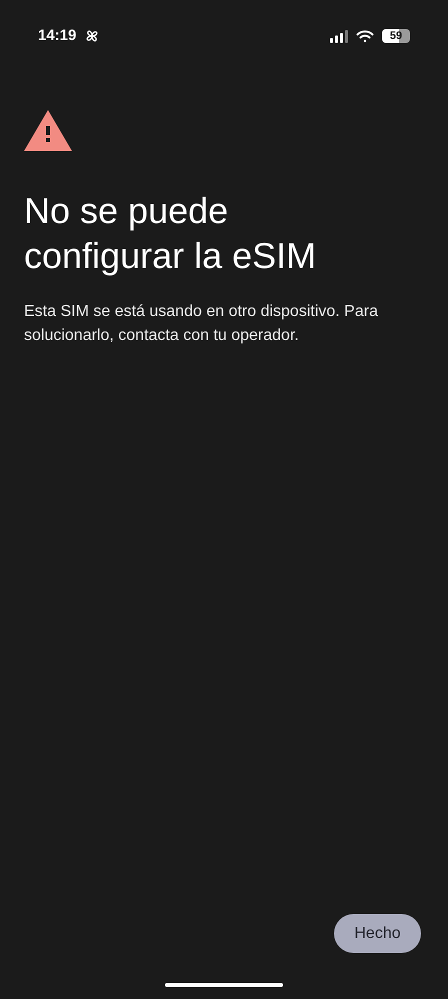 The height and width of the screenshot is (999, 448). Describe the element at coordinates (57, 36) in the screenshot. I see `status-time: 14:19` at that location.